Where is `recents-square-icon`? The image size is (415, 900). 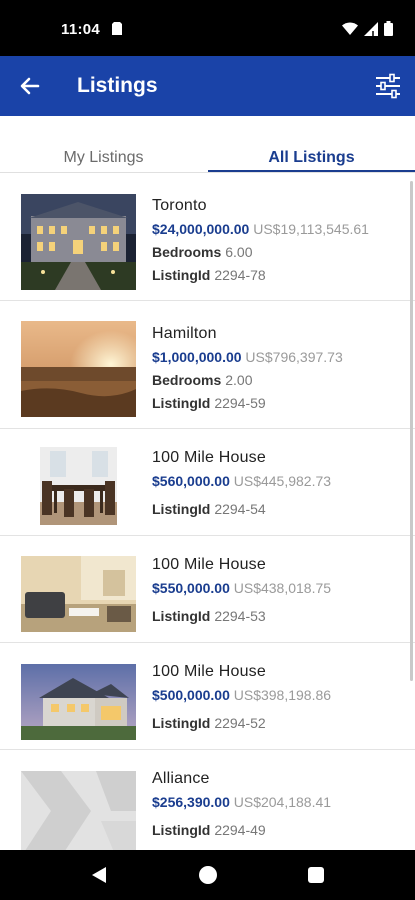
recents-square-icon is located at coordinates (316, 875).